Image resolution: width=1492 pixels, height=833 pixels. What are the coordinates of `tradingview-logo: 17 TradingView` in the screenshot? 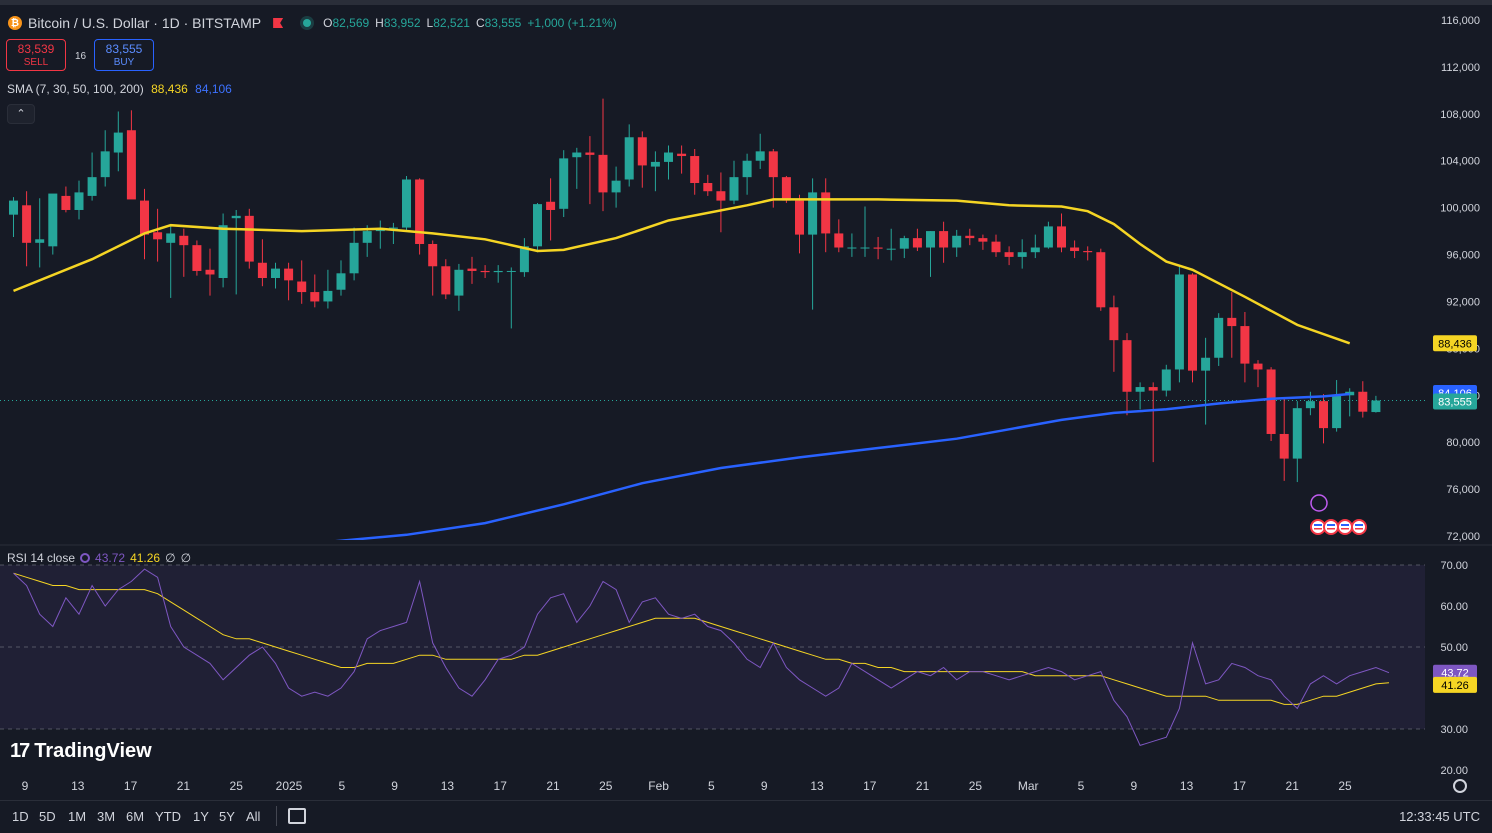 It's located at (81, 751).